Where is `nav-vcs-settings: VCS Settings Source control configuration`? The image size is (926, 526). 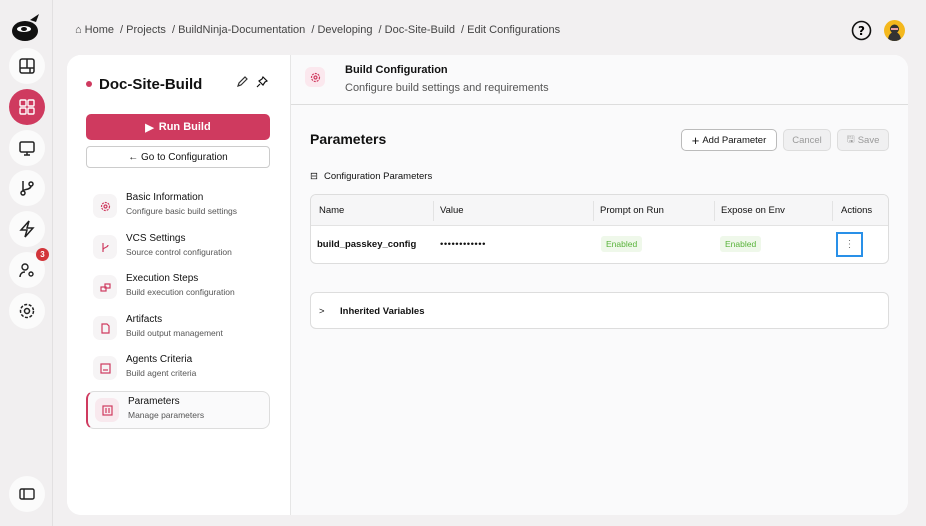
nav-vcs-settings: VCS Settings Source control configuration is located at coordinates (178, 248).